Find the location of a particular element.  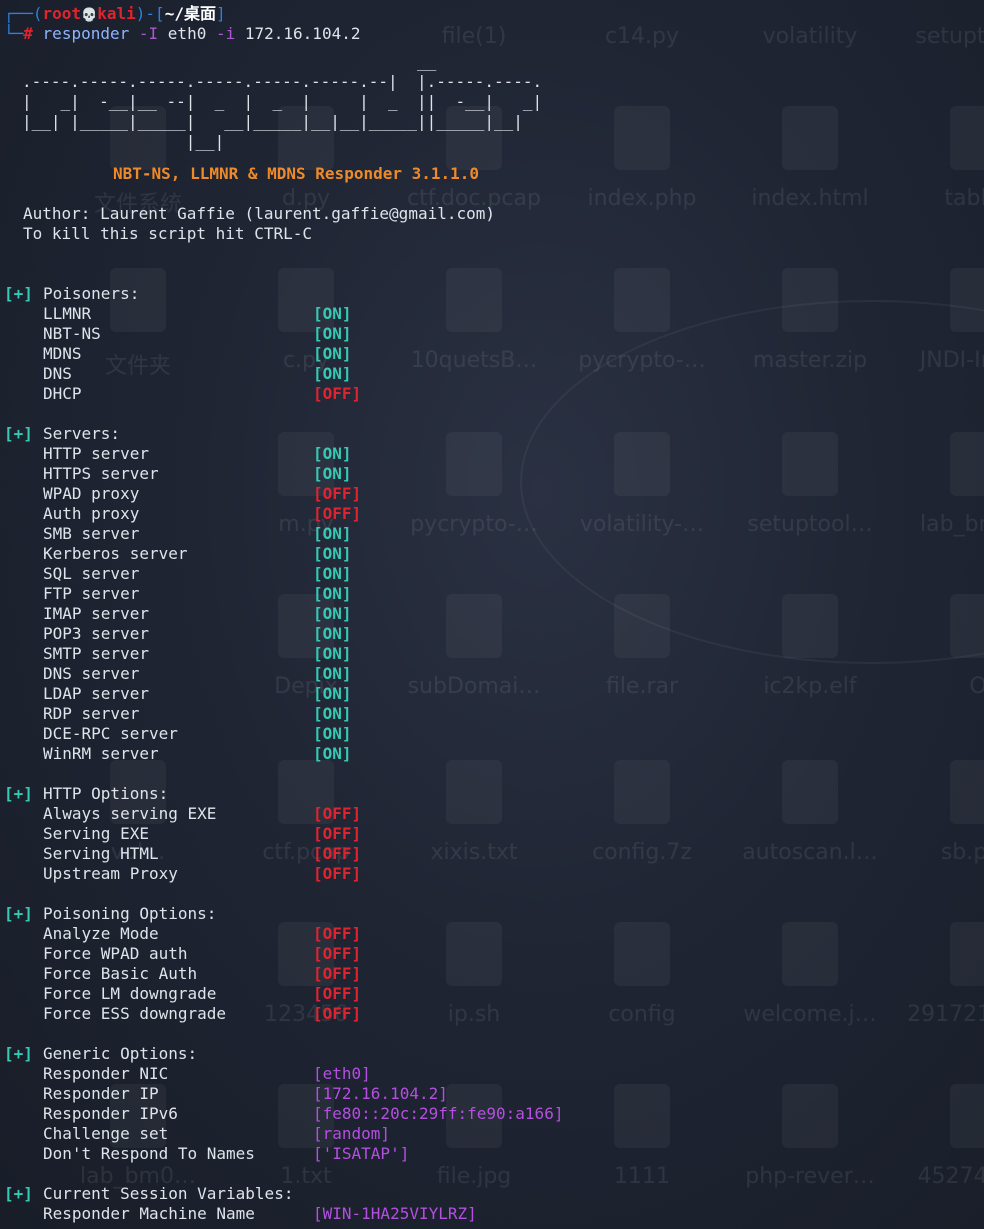

prompt-frame-mid: )-[ is located at coordinates (150, 13).